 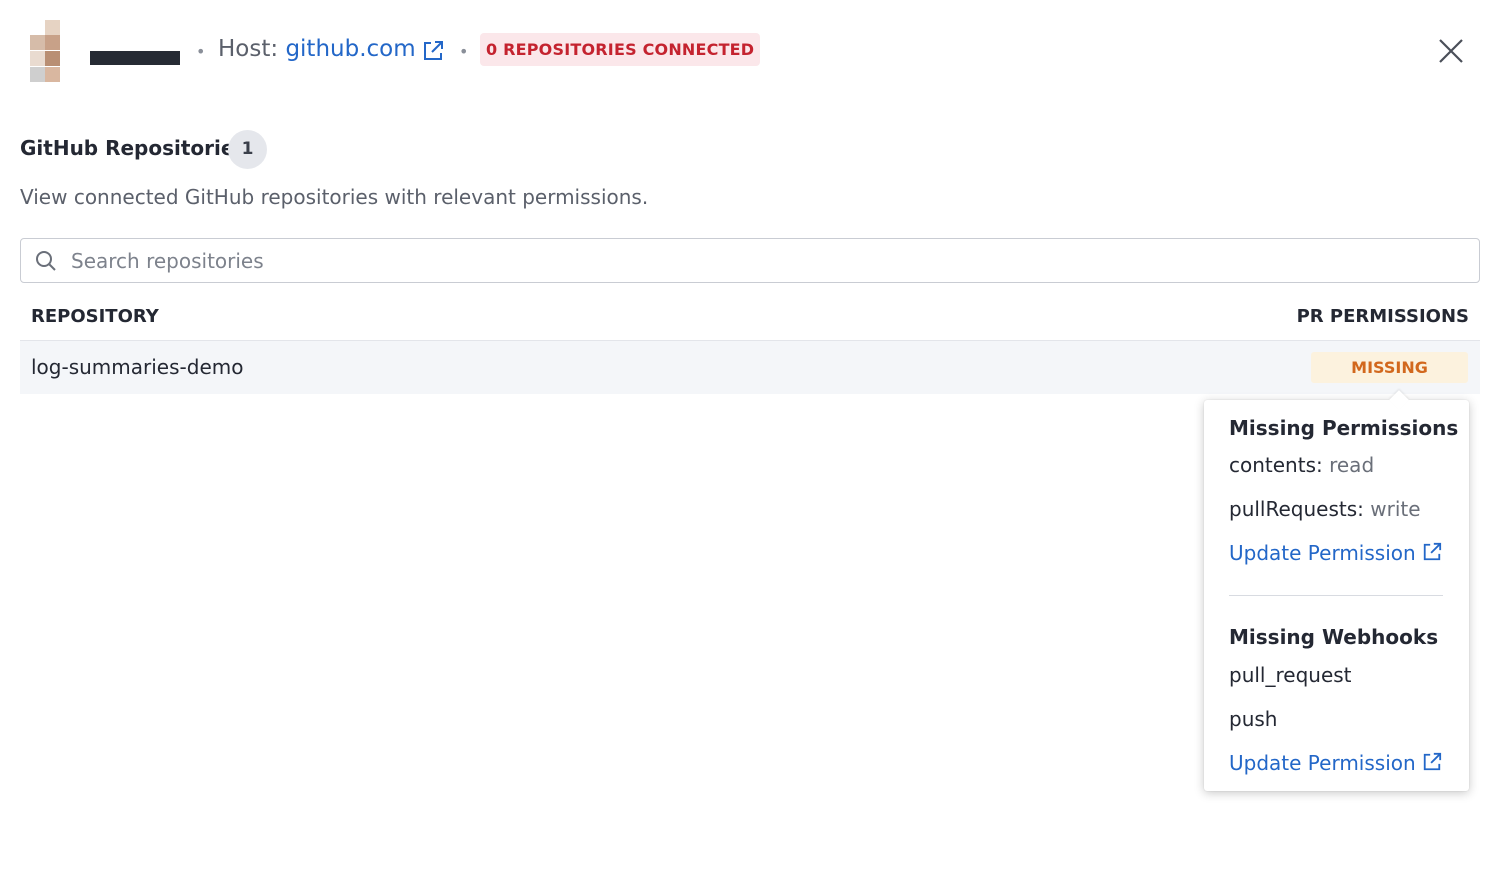 What do you see at coordinates (1352, 465) in the screenshot?
I see `permission-value: read` at bounding box center [1352, 465].